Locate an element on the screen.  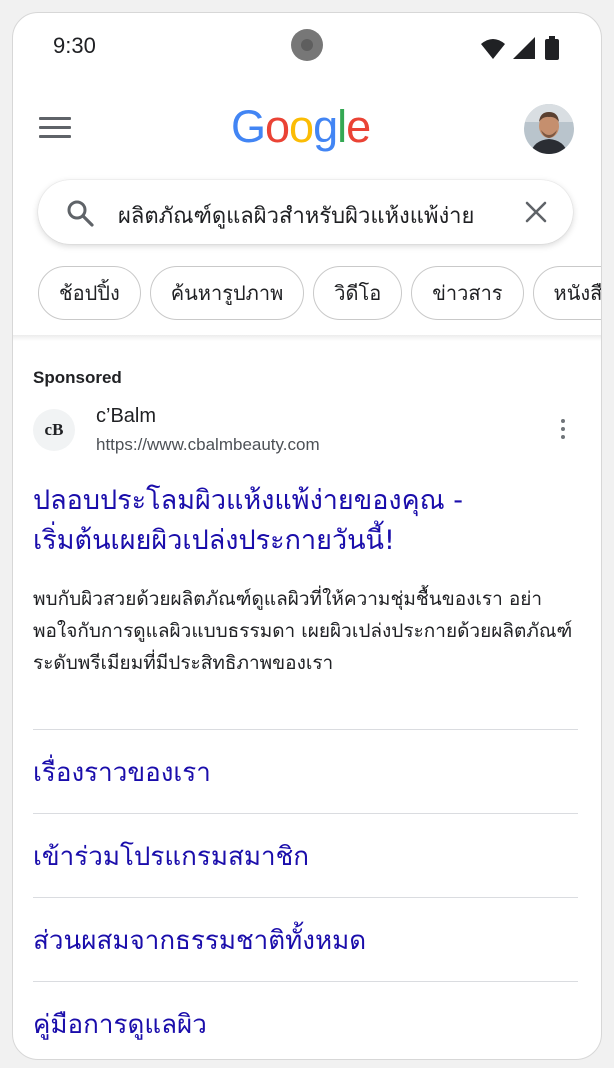
front-camera is located at coordinates (307, 45).